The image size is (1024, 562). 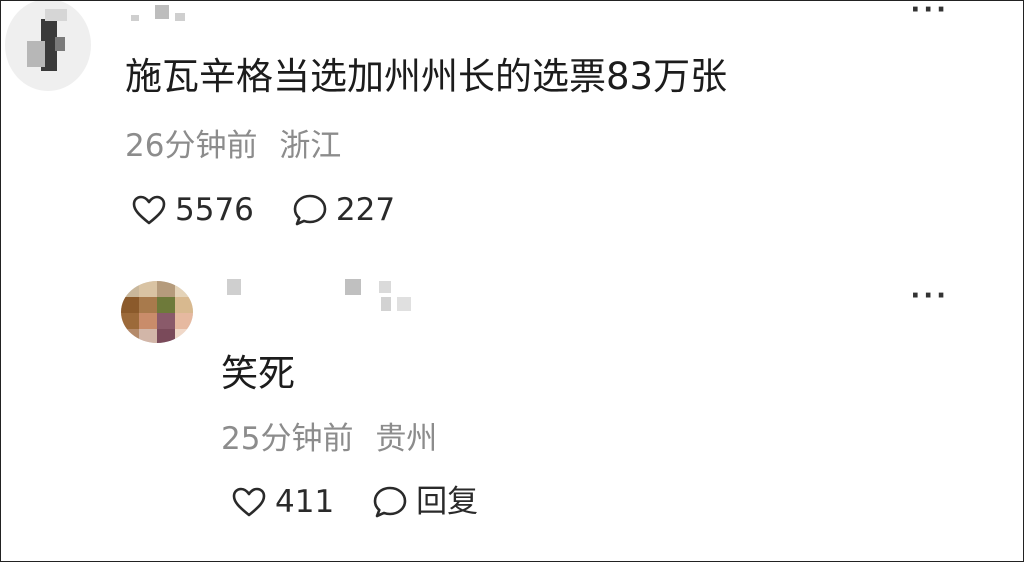 I want to click on like-button: 5576, so click(x=192, y=210).